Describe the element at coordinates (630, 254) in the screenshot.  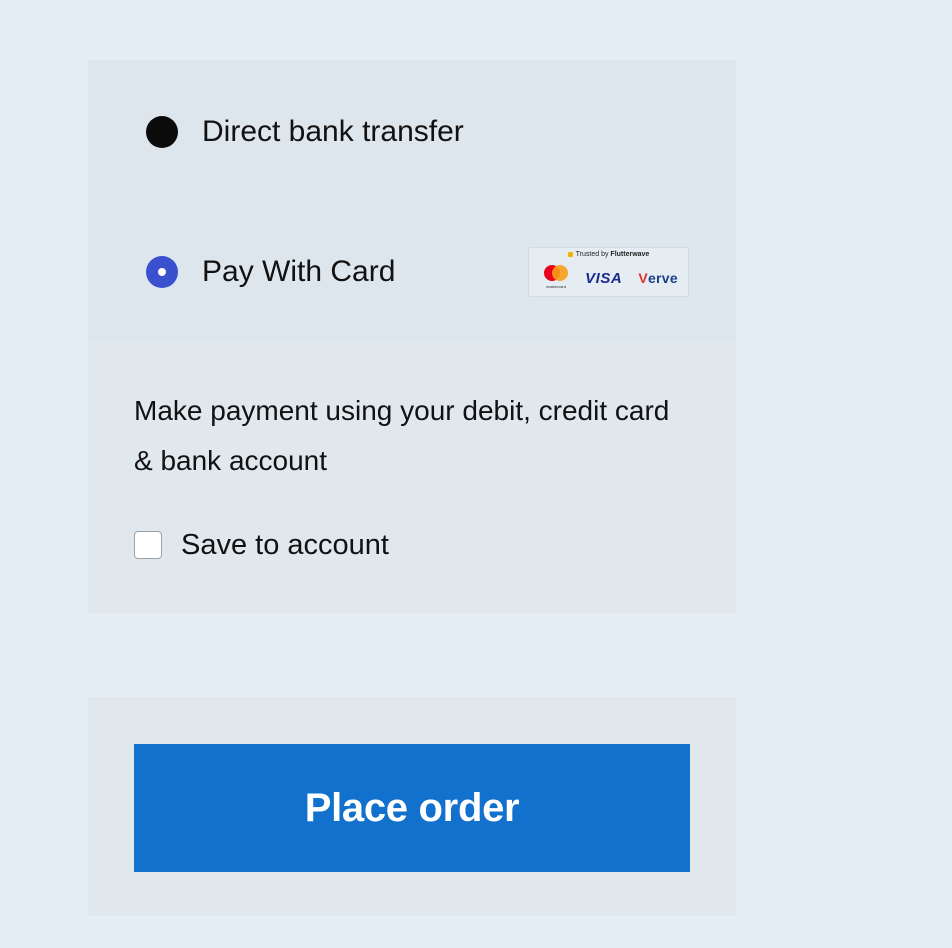
I see `flutterwave-brand: Flutterwave` at that location.